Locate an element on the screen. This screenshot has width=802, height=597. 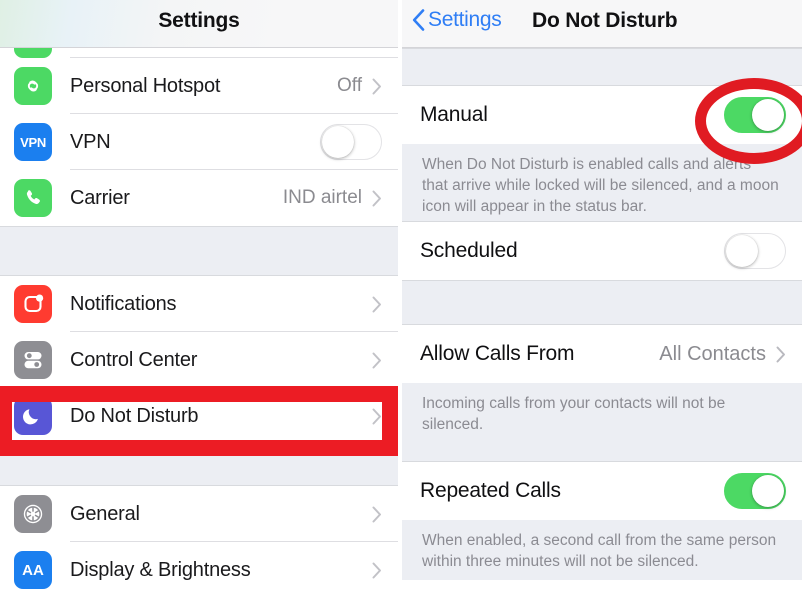
repeated-calls-toggle is located at coordinates (755, 491).